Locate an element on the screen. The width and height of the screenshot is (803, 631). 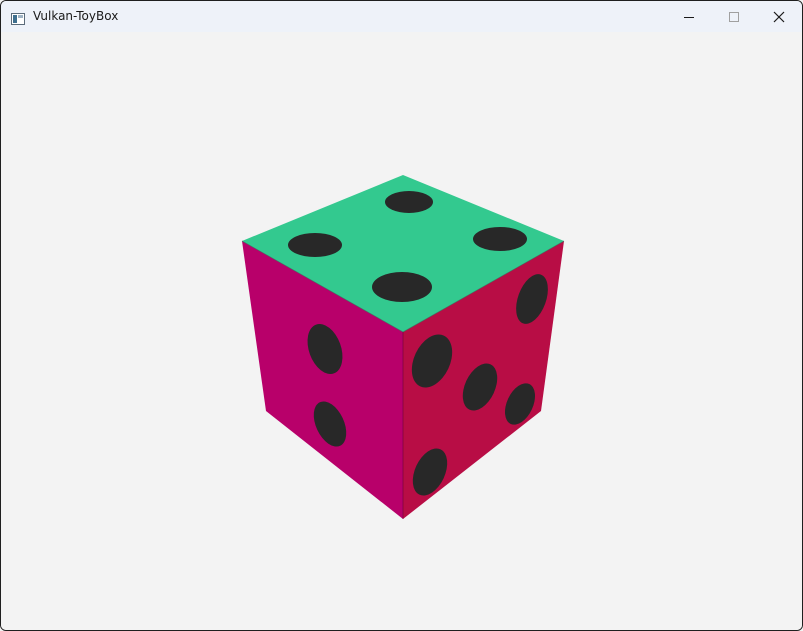
maximize-button is located at coordinates (734, 16).